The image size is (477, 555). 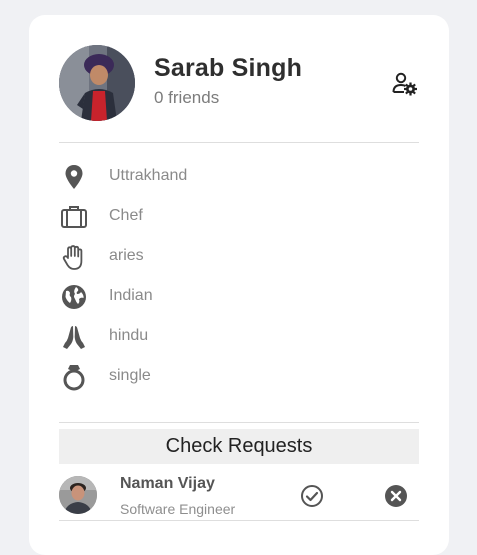 I want to click on detail-row-nationality: Indian, so click(x=229, y=297).